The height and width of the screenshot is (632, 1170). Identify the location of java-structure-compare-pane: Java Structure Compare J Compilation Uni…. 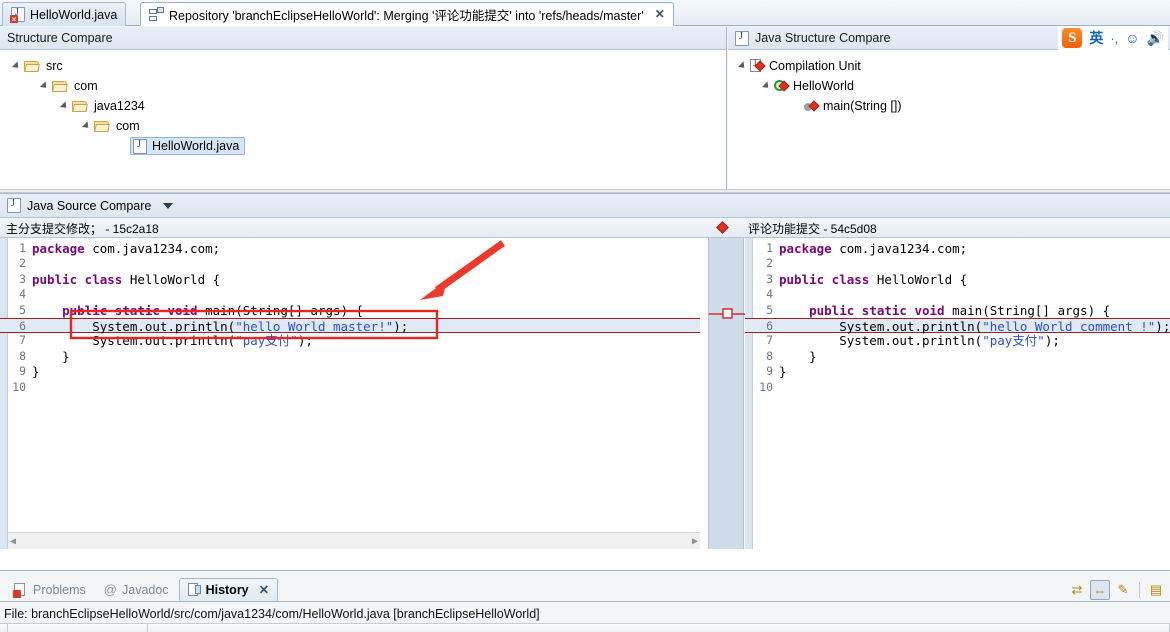
(949, 108).